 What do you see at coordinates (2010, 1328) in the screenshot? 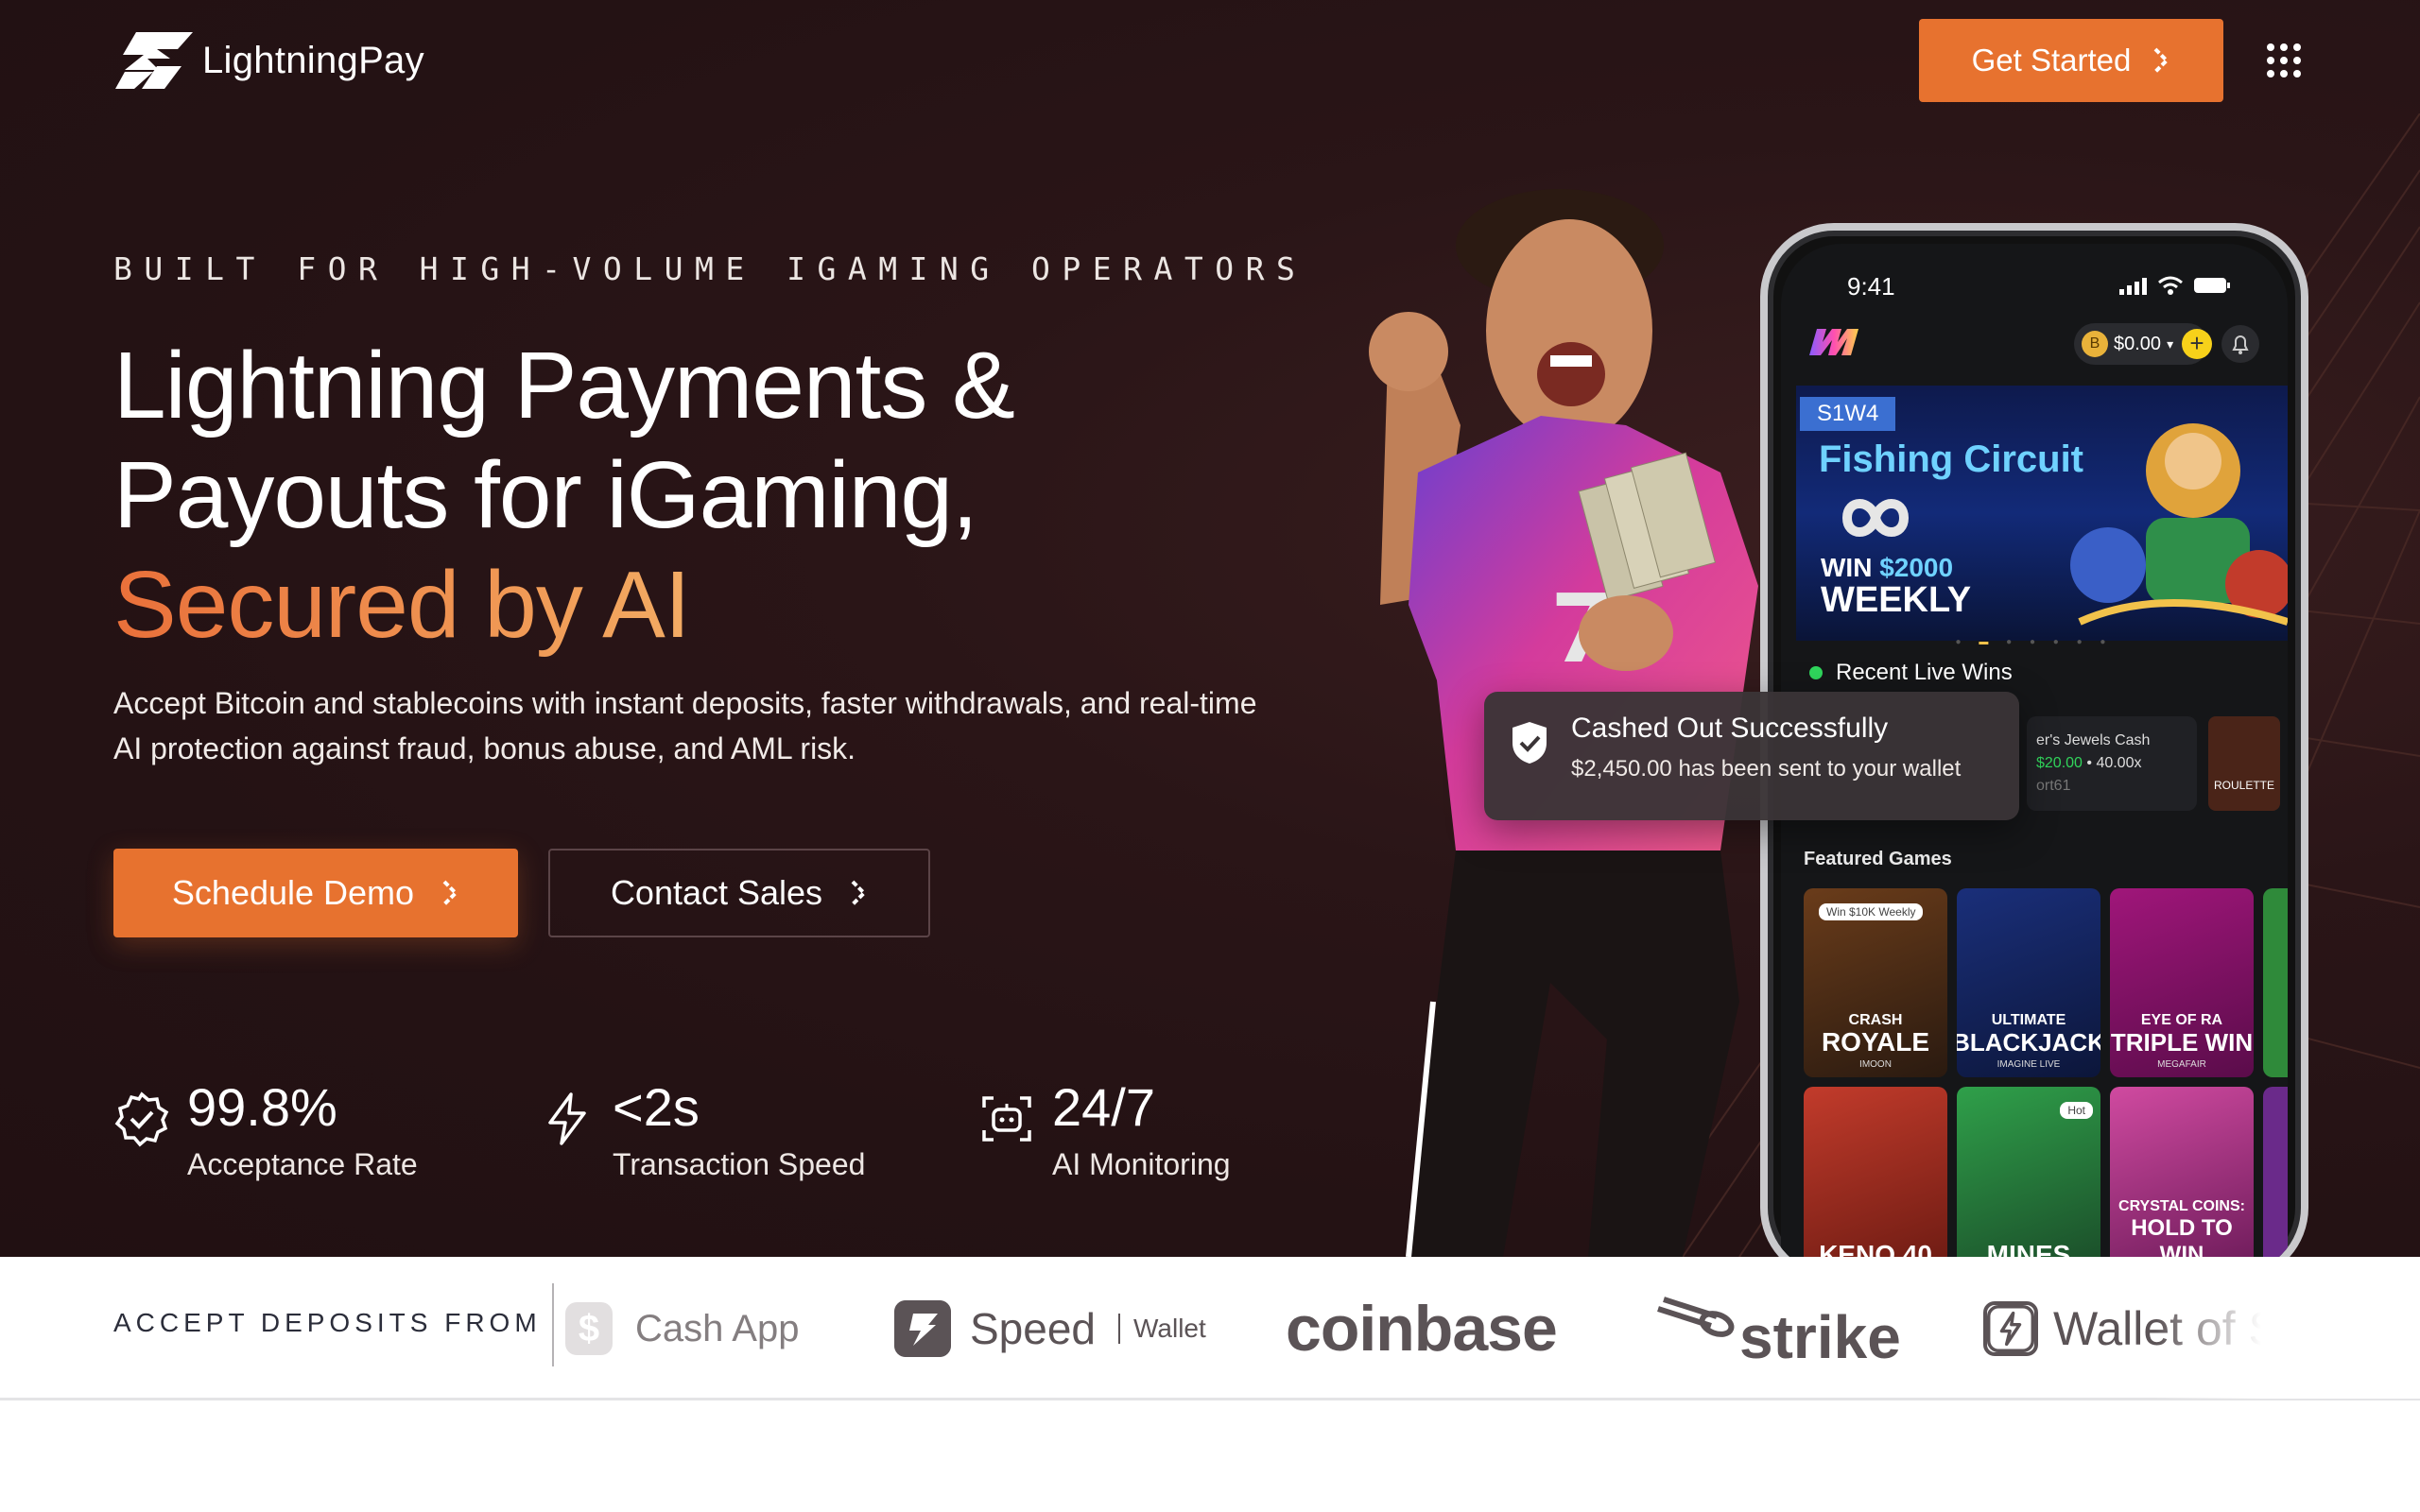
I see `wallet-of-satoshi-logo-icon` at bounding box center [2010, 1328].